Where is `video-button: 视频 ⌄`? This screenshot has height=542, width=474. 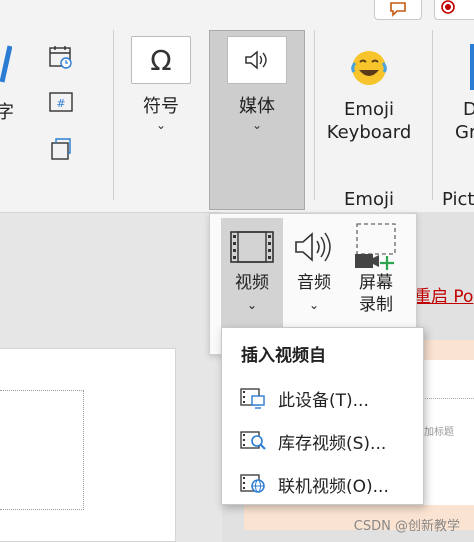 video-button: 视频 ⌄ is located at coordinates (252, 273).